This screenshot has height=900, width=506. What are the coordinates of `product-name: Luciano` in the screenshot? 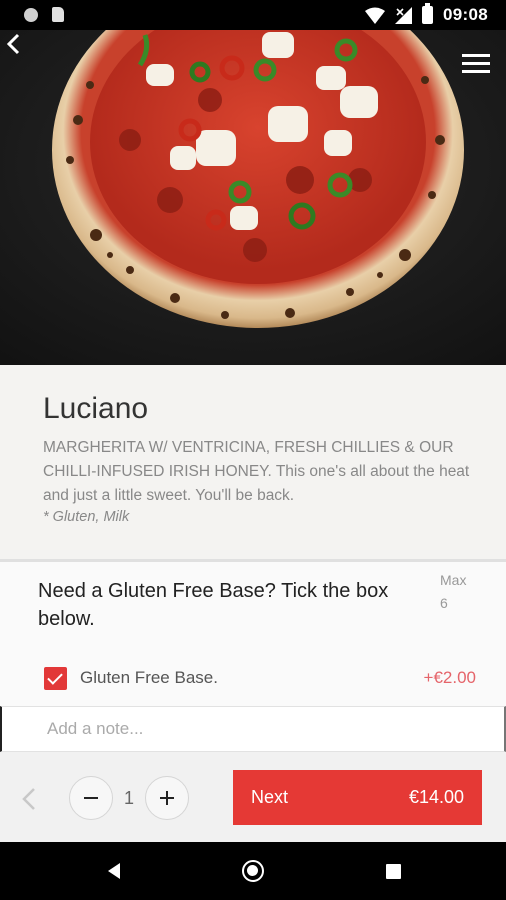 It's located at (96, 408).